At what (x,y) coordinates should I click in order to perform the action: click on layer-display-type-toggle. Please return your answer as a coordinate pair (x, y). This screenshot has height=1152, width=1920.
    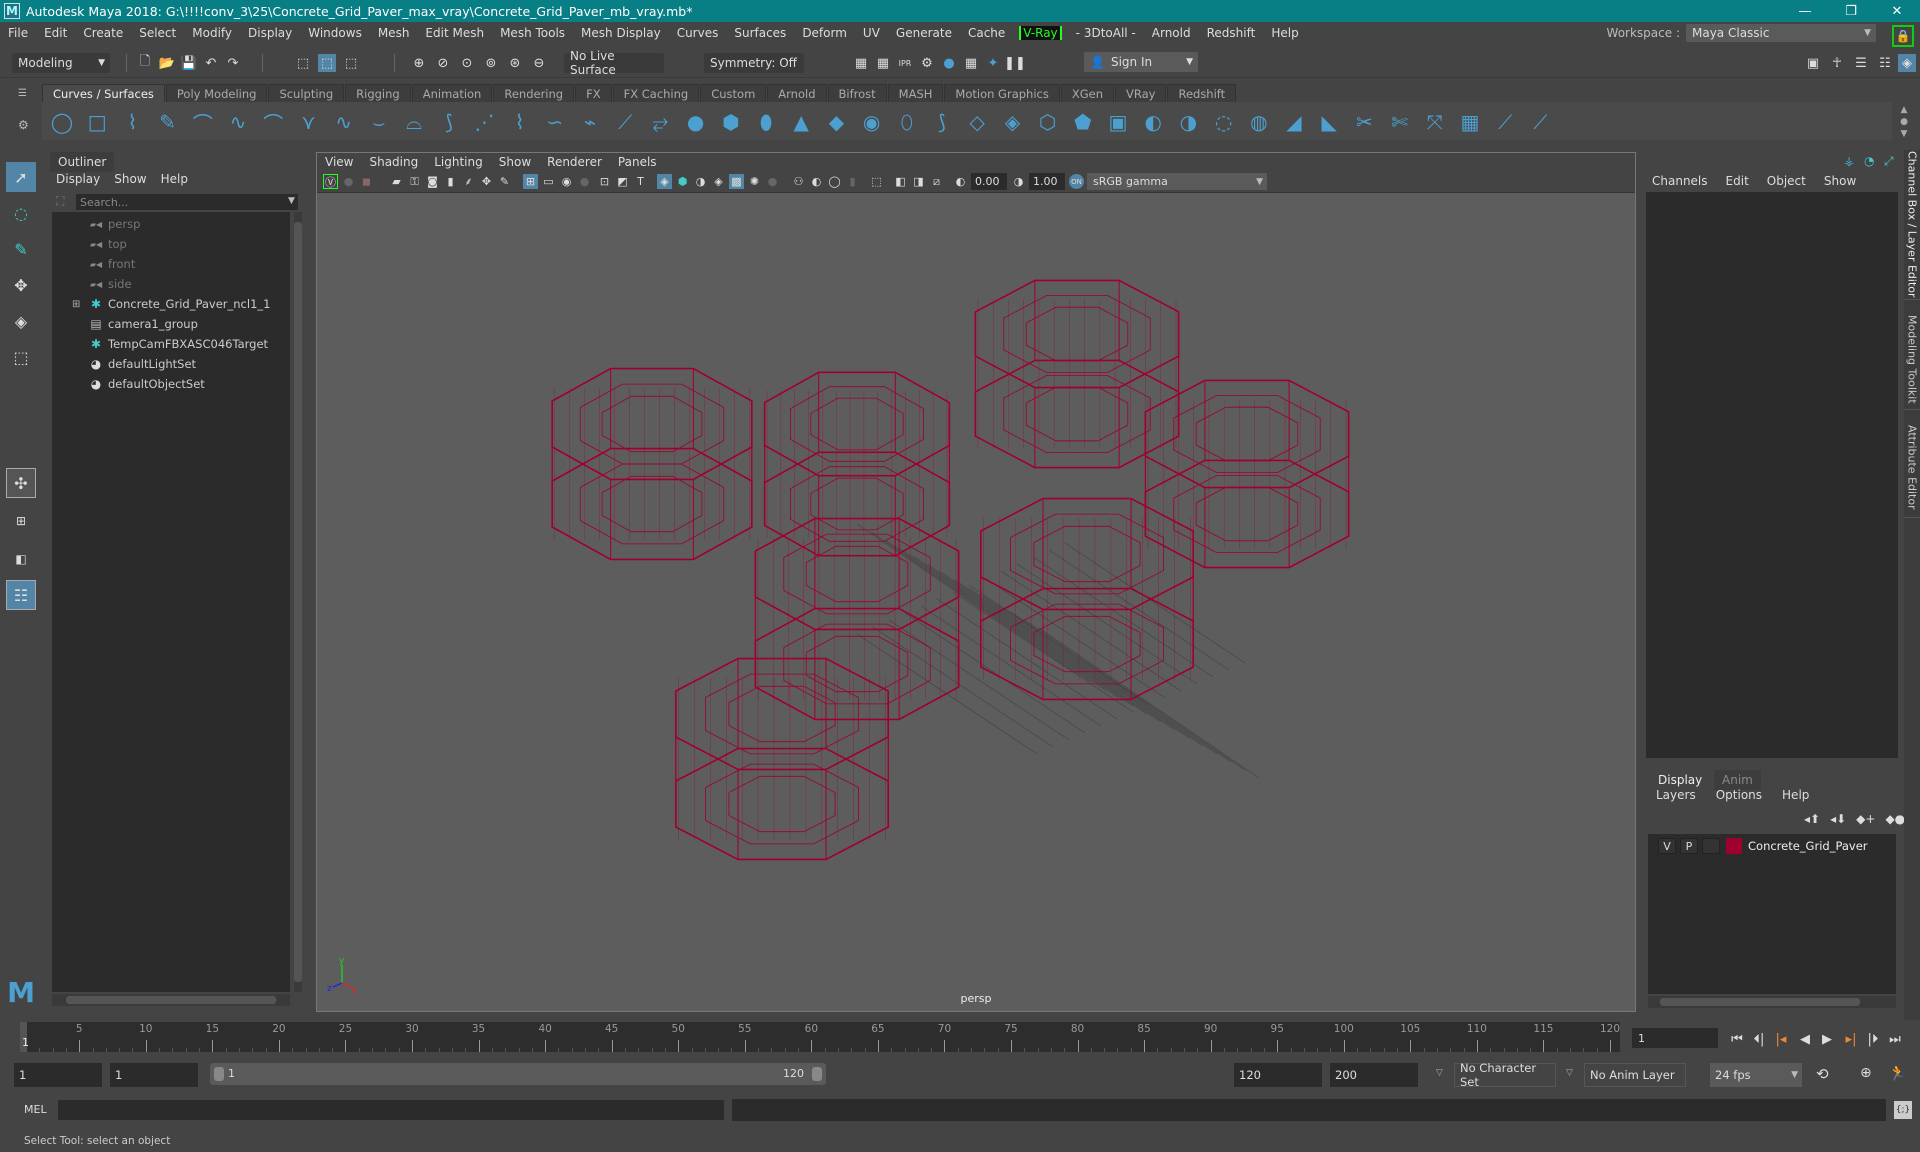
    Looking at the image, I should click on (1711, 846).